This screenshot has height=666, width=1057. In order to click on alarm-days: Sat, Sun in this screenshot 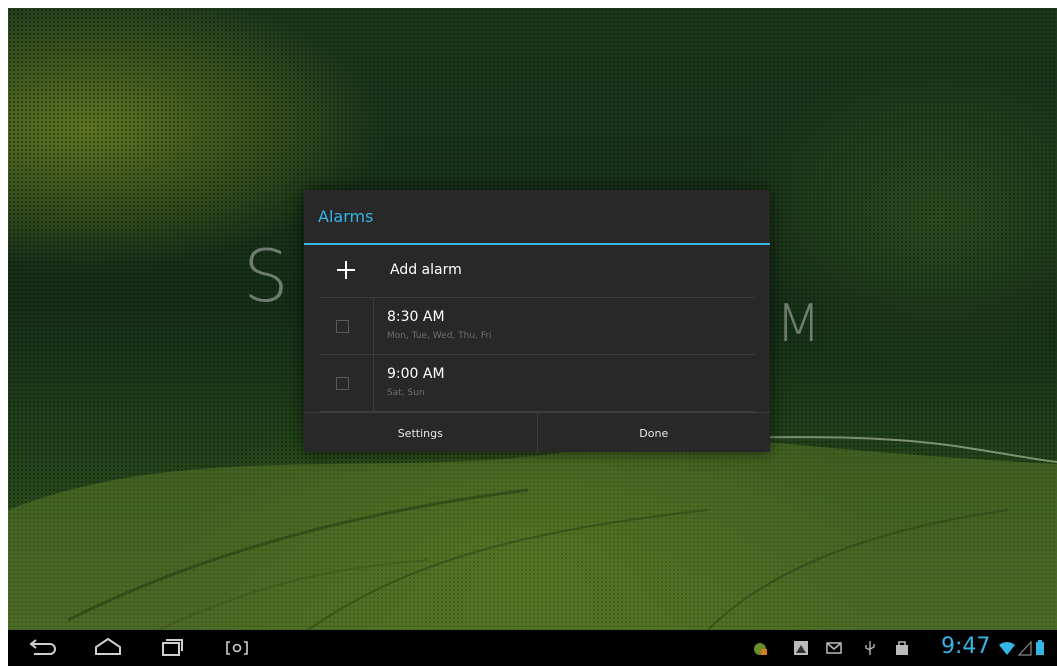, I will do `click(406, 393)`.